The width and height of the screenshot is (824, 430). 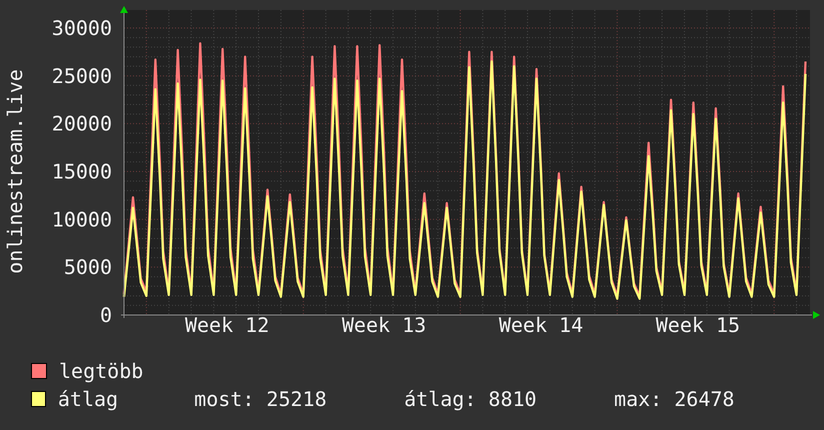 What do you see at coordinates (101, 371) in the screenshot?
I see `legend-label: legtöbb` at bounding box center [101, 371].